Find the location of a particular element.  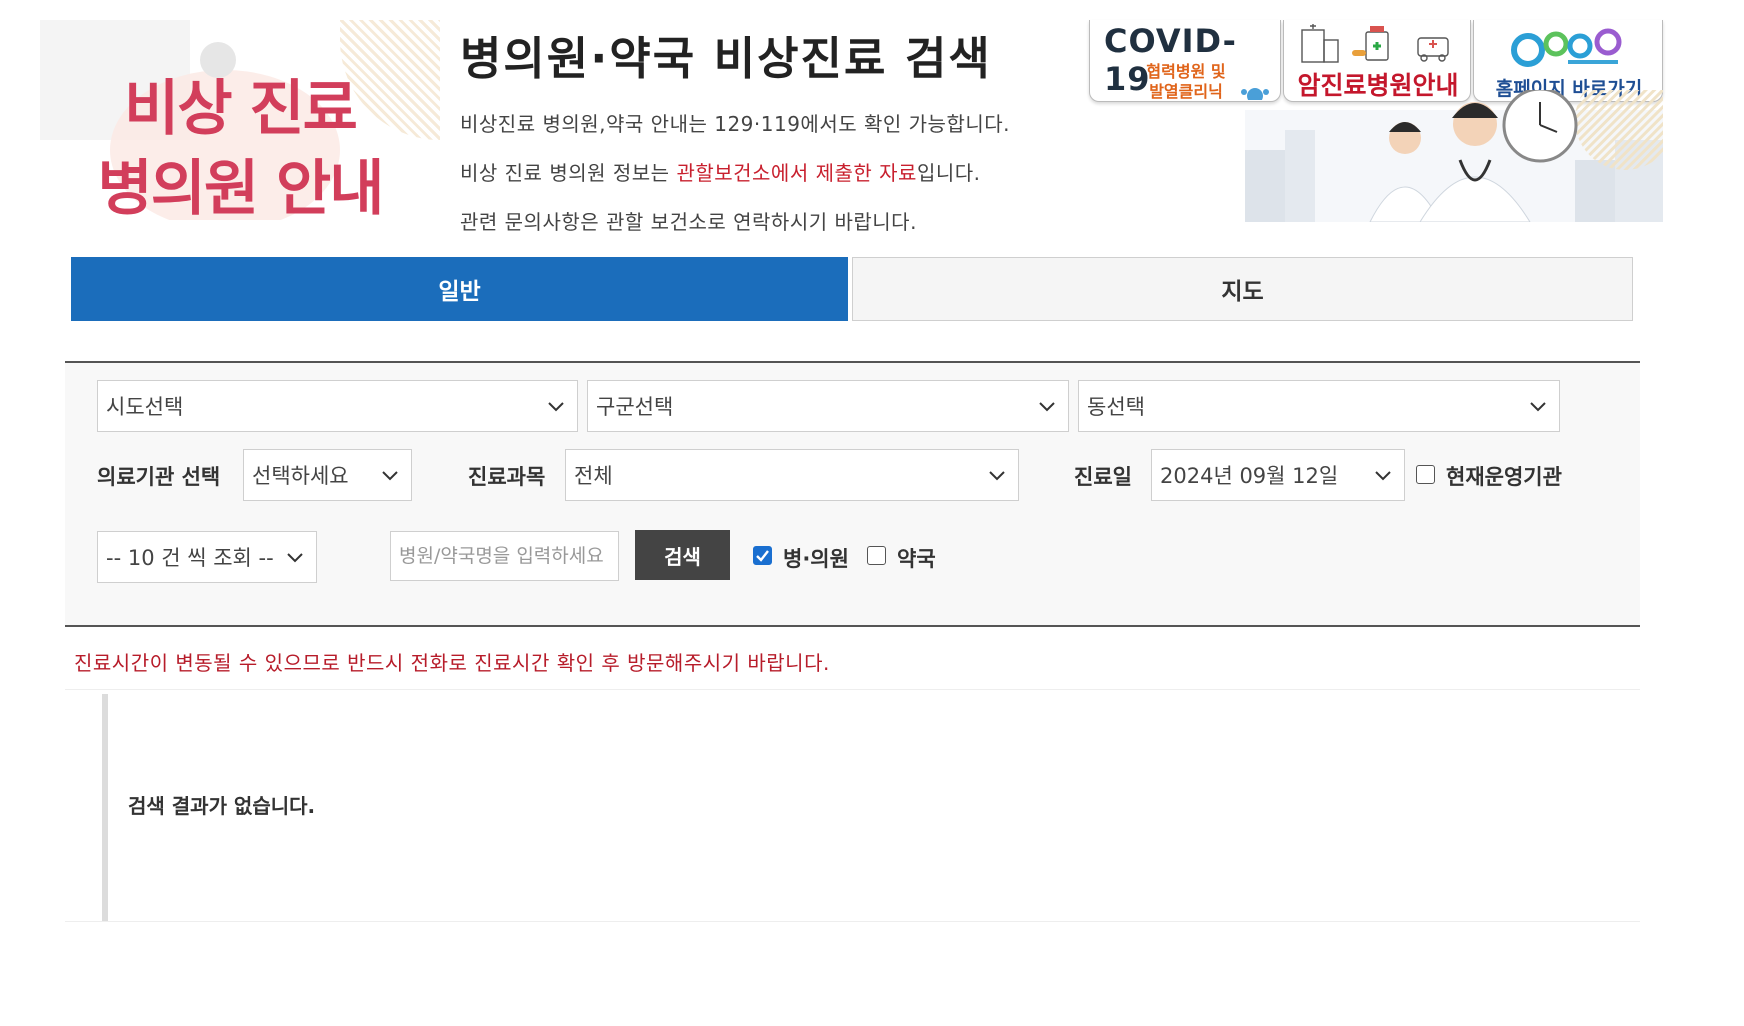

tab-map: 지도 is located at coordinates (1242, 289).